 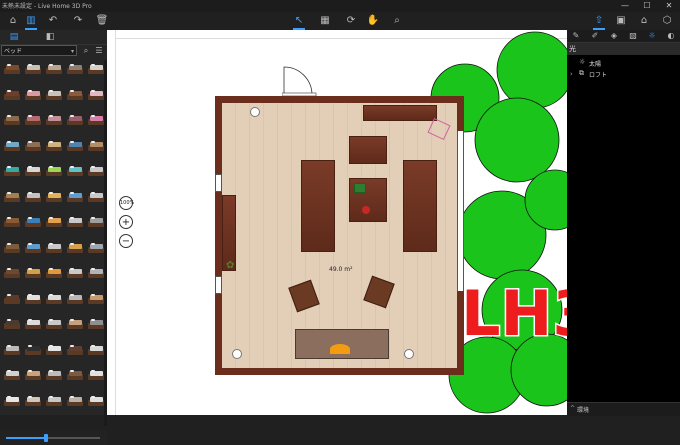 What do you see at coordinates (325, 21) in the screenshot?
I see `view-mode-icon: ▦` at bounding box center [325, 21].